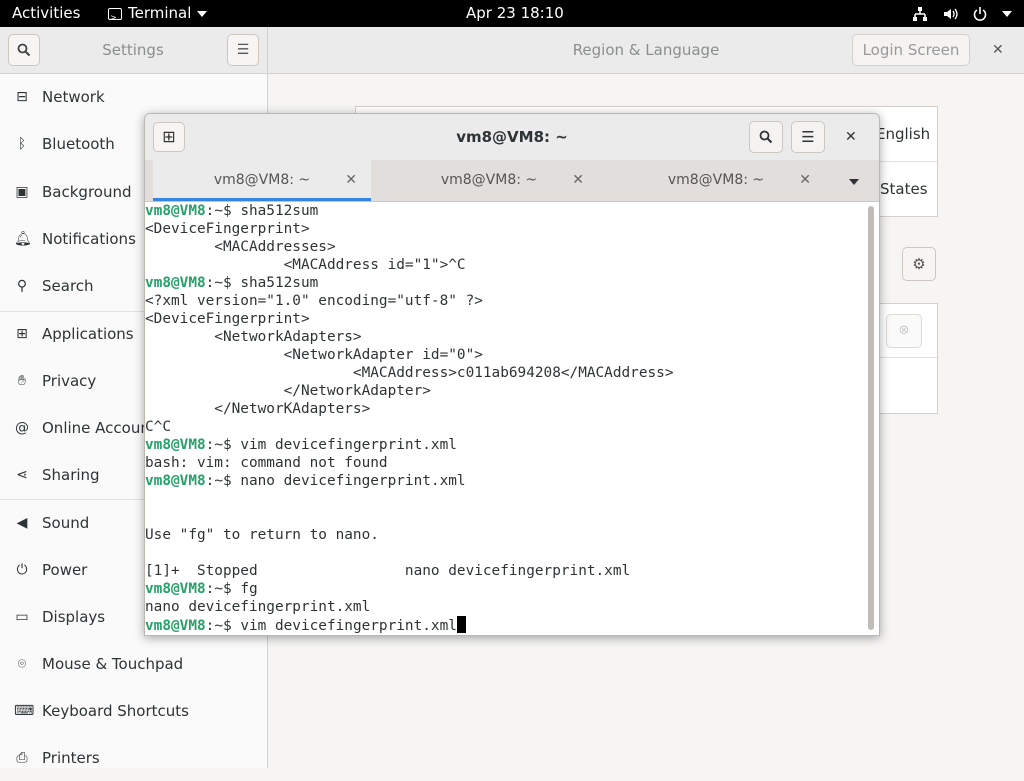 This screenshot has height=781, width=1024. What do you see at coordinates (808, 137) in the screenshot?
I see `terminal-menu-button: ☰` at bounding box center [808, 137].